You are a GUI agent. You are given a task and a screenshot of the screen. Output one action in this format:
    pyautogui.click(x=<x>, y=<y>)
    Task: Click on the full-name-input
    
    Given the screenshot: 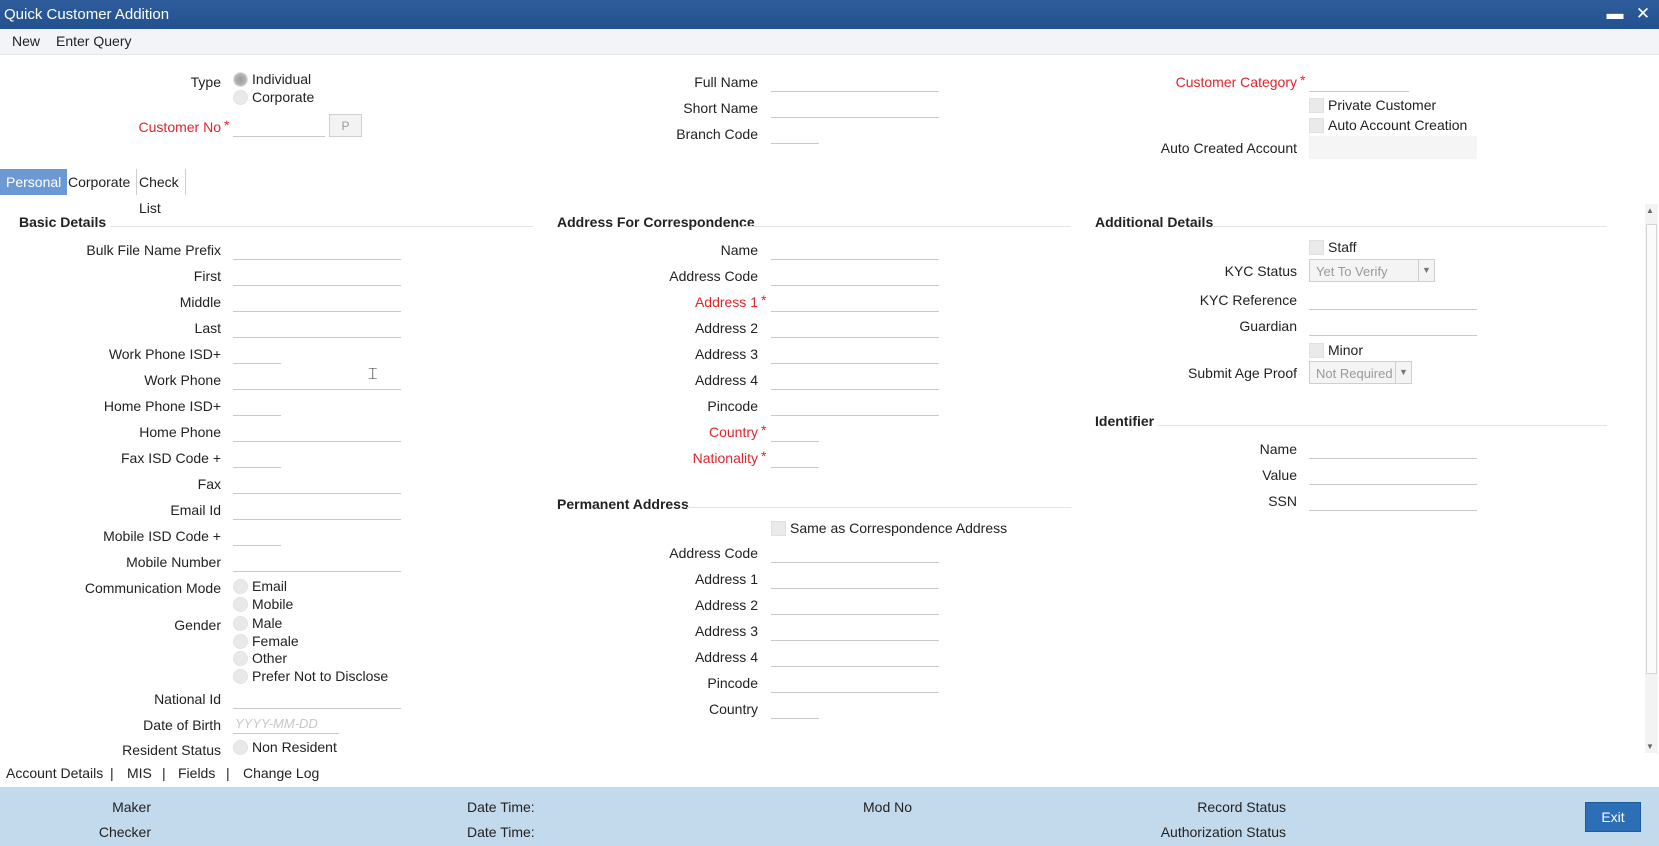 What is the action you would take?
    pyautogui.click(x=855, y=82)
    